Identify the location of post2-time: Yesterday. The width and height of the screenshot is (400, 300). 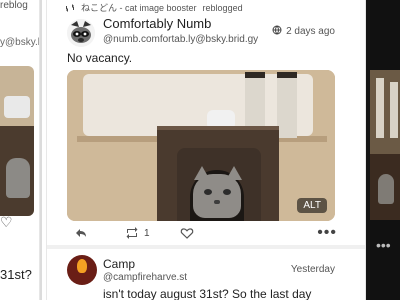
(312, 269).